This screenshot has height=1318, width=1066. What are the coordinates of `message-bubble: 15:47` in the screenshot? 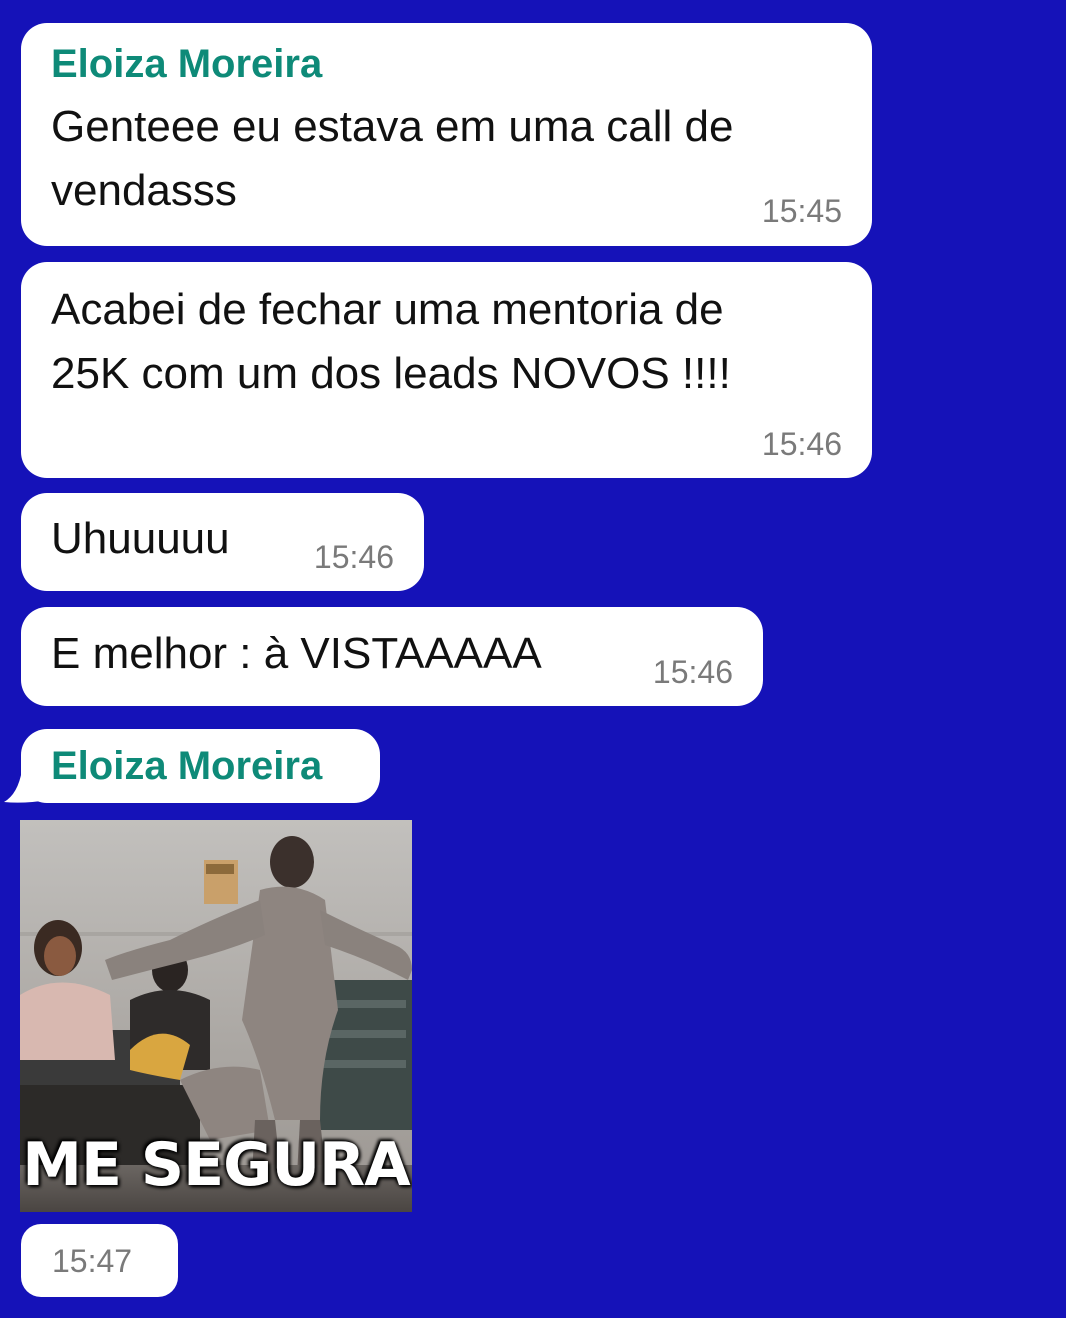 It's located at (99, 1260).